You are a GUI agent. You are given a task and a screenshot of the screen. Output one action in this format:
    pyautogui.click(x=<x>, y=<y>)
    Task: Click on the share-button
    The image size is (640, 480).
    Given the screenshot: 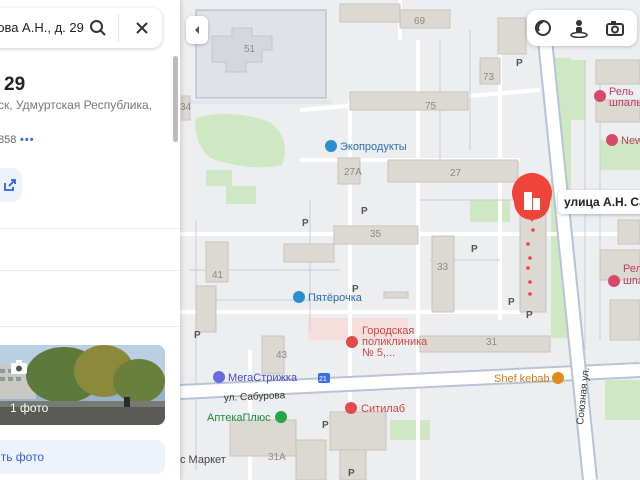 What is the action you would take?
    pyautogui.click(x=11, y=185)
    